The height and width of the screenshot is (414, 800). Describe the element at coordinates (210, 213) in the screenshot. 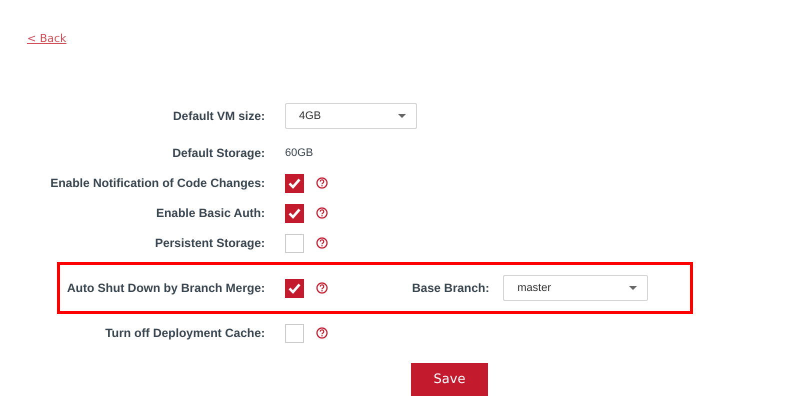

I see `field-label: Enable Basic Auth:` at that location.